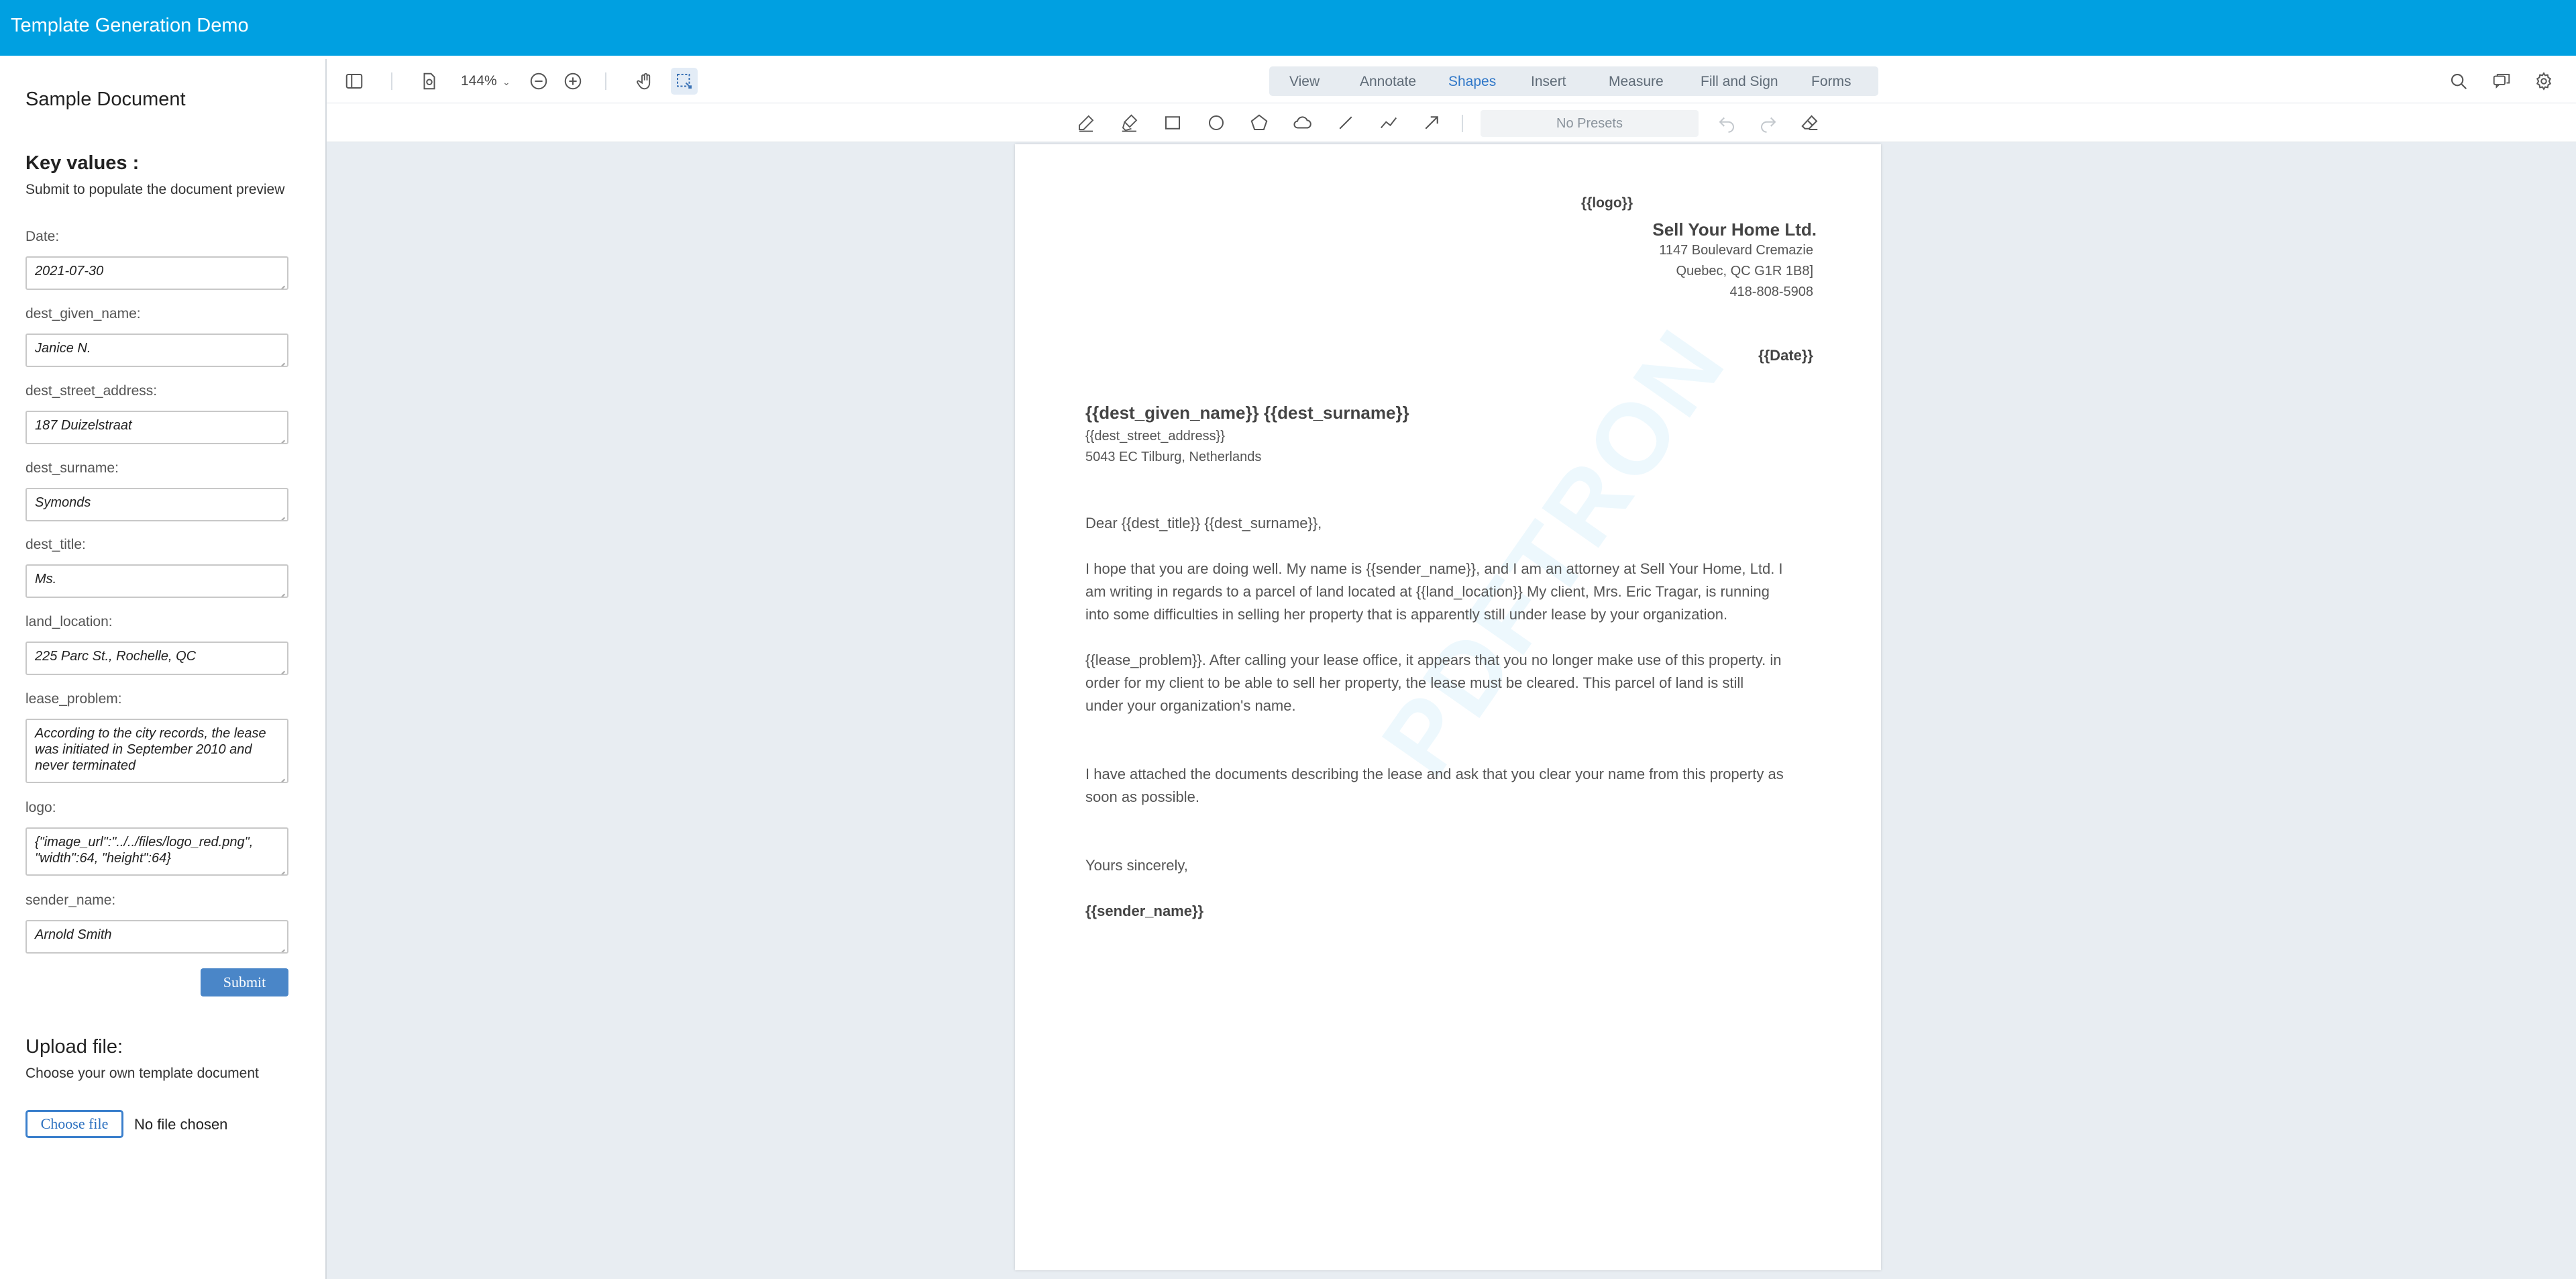 Image resolution: width=2576 pixels, height=1279 pixels. I want to click on salutation: Dear {{dest_title}} {{dest_surname}},, so click(1203, 523).